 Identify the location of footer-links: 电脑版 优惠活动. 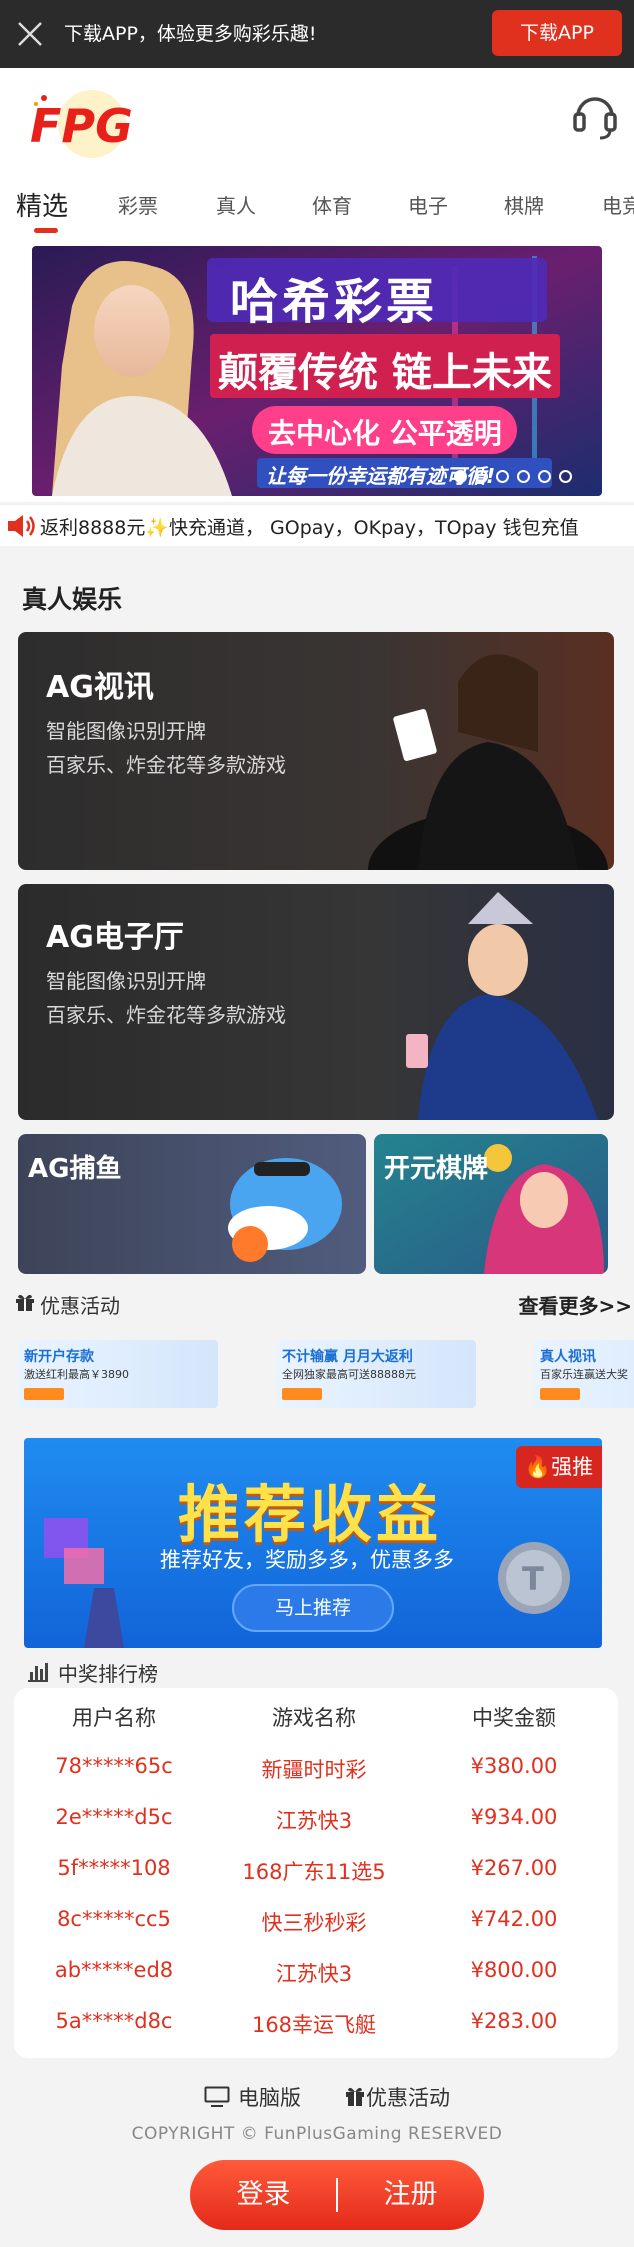
(317, 2096).